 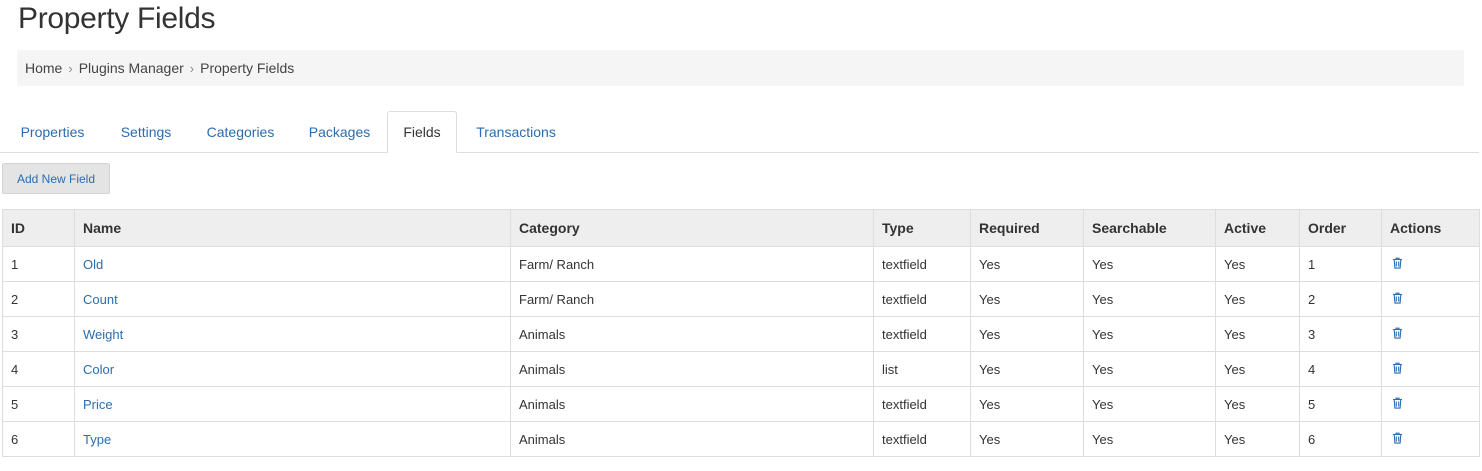 I want to click on cell-id: 3, so click(x=38, y=334).